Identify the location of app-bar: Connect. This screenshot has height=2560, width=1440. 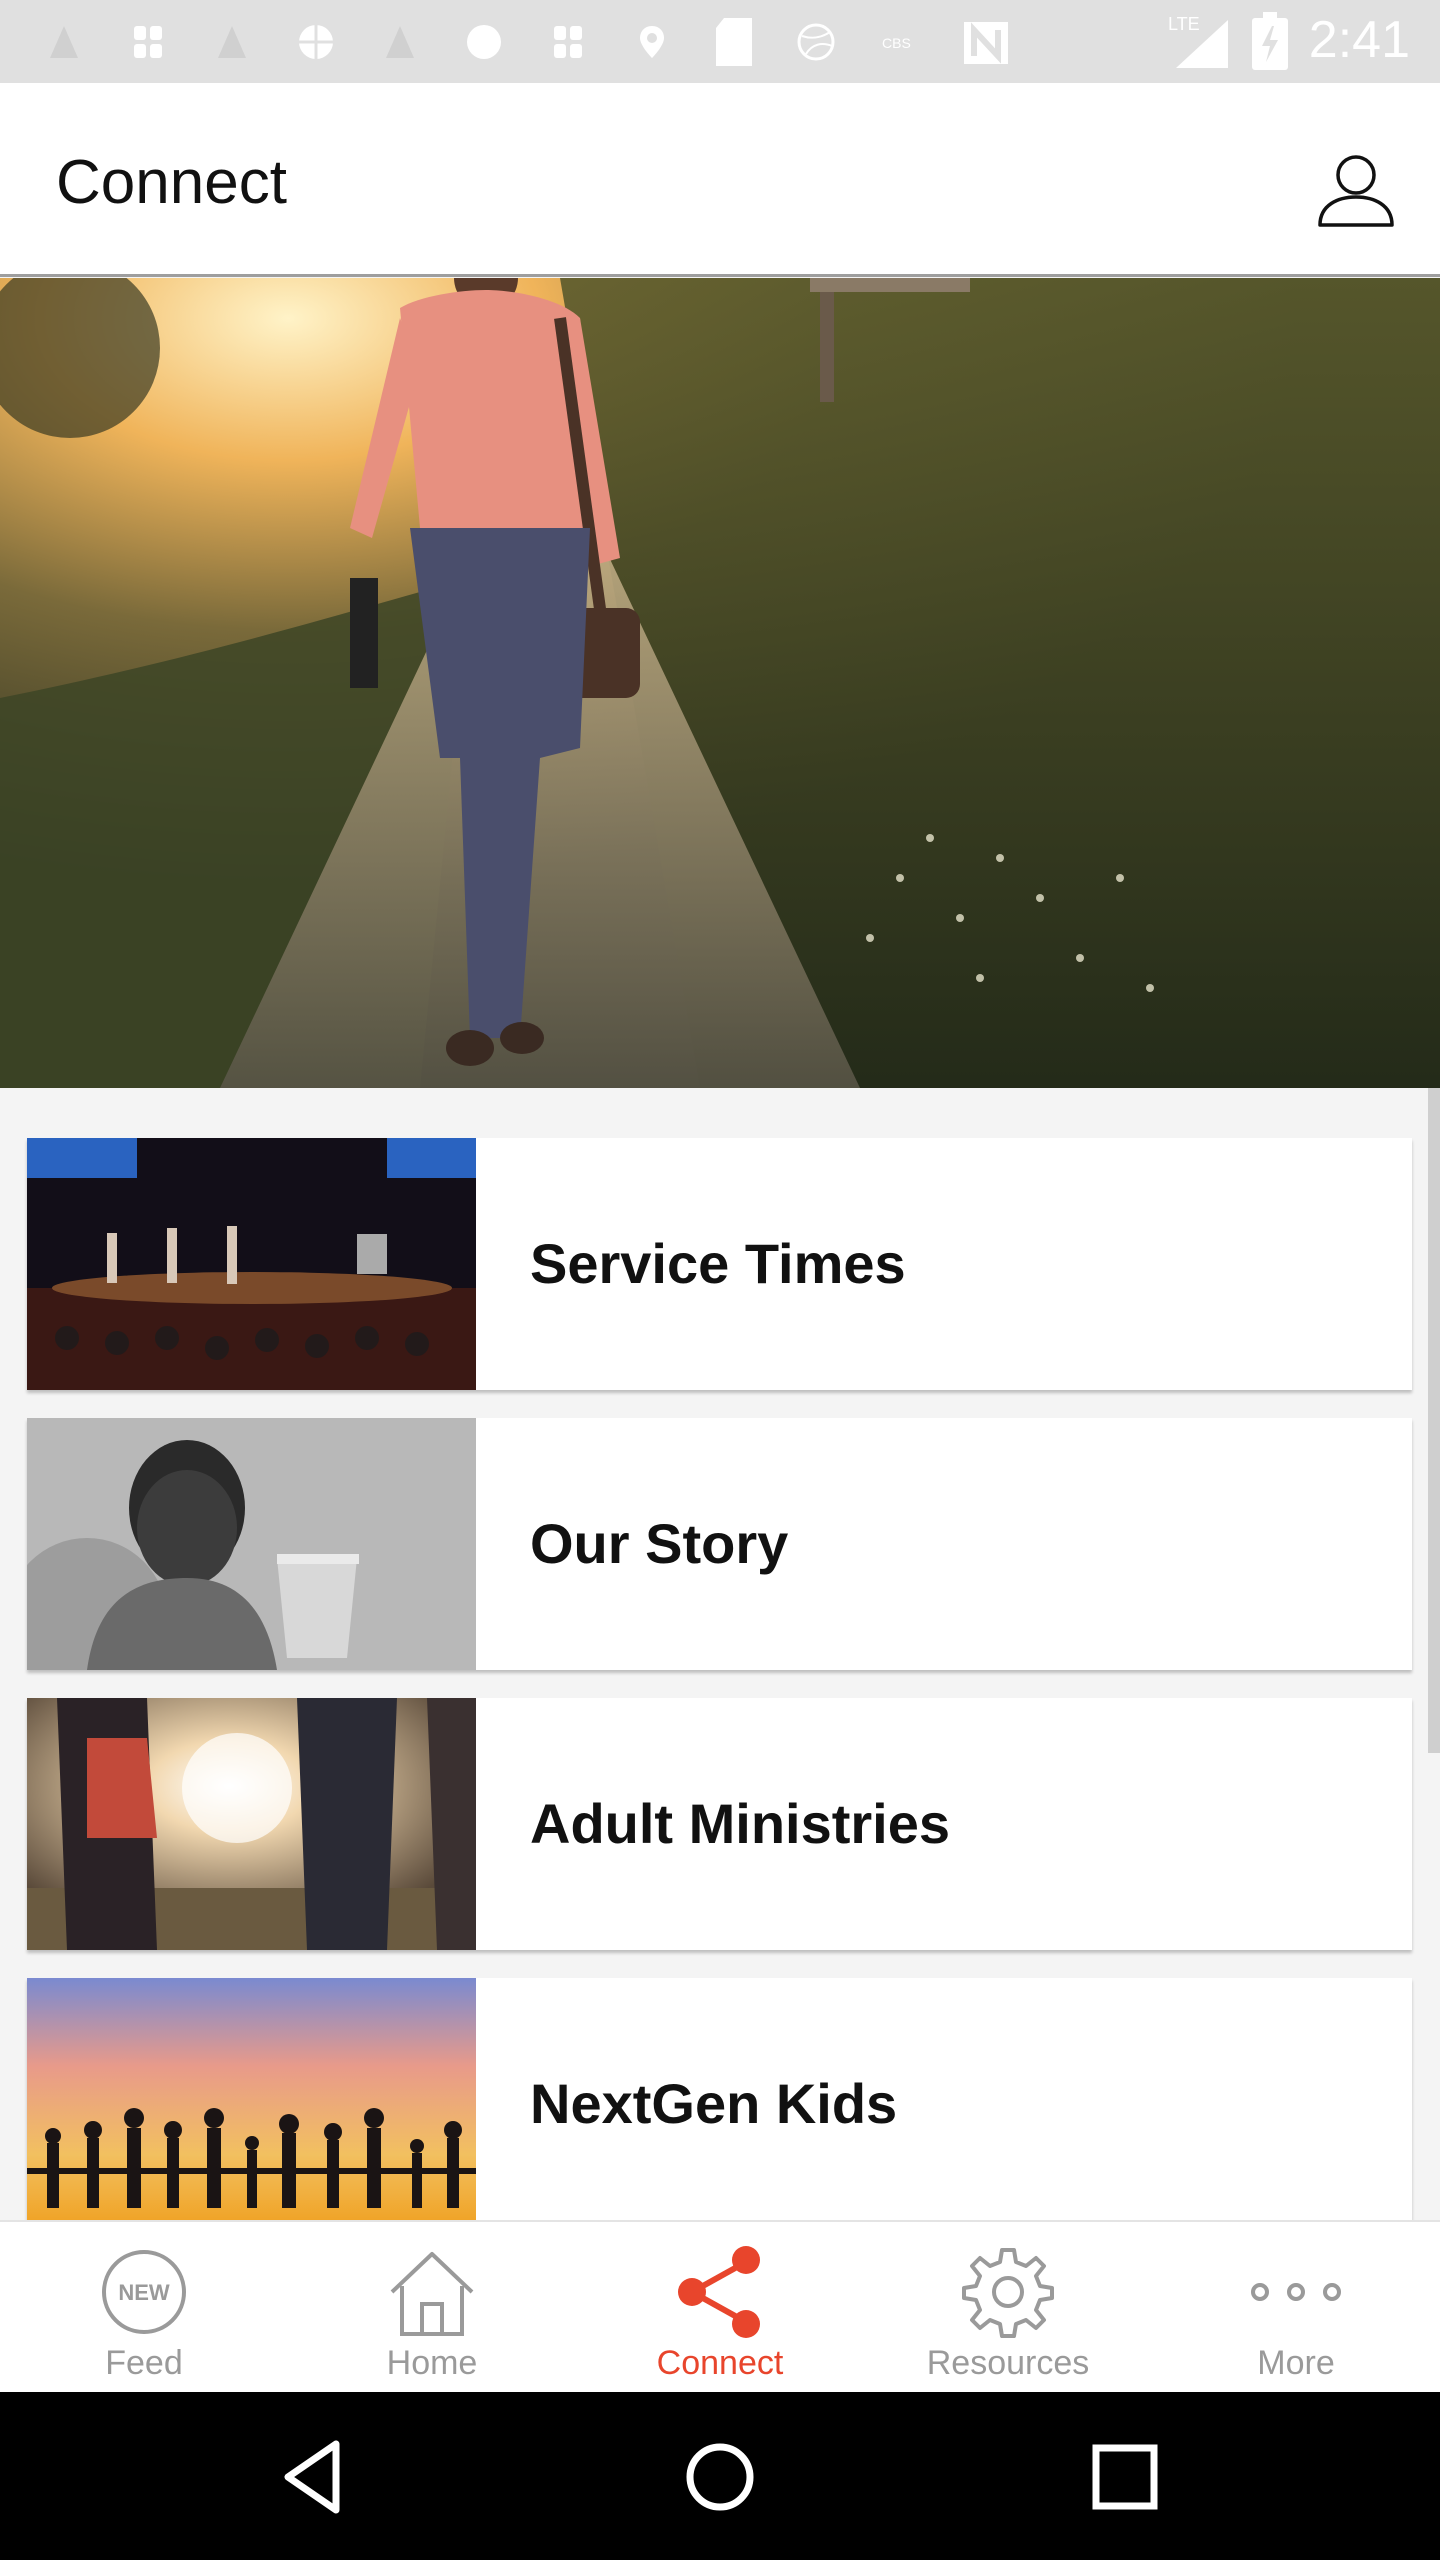
(720, 180).